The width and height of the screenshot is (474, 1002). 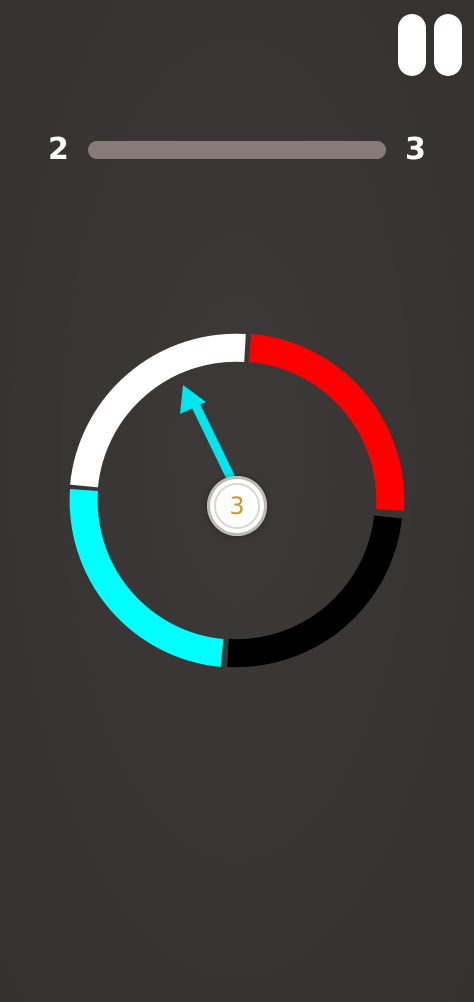 What do you see at coordinates (314, 591) in the screenshot?
I see `wheel-segment-black` at bounding box center [314, 591].